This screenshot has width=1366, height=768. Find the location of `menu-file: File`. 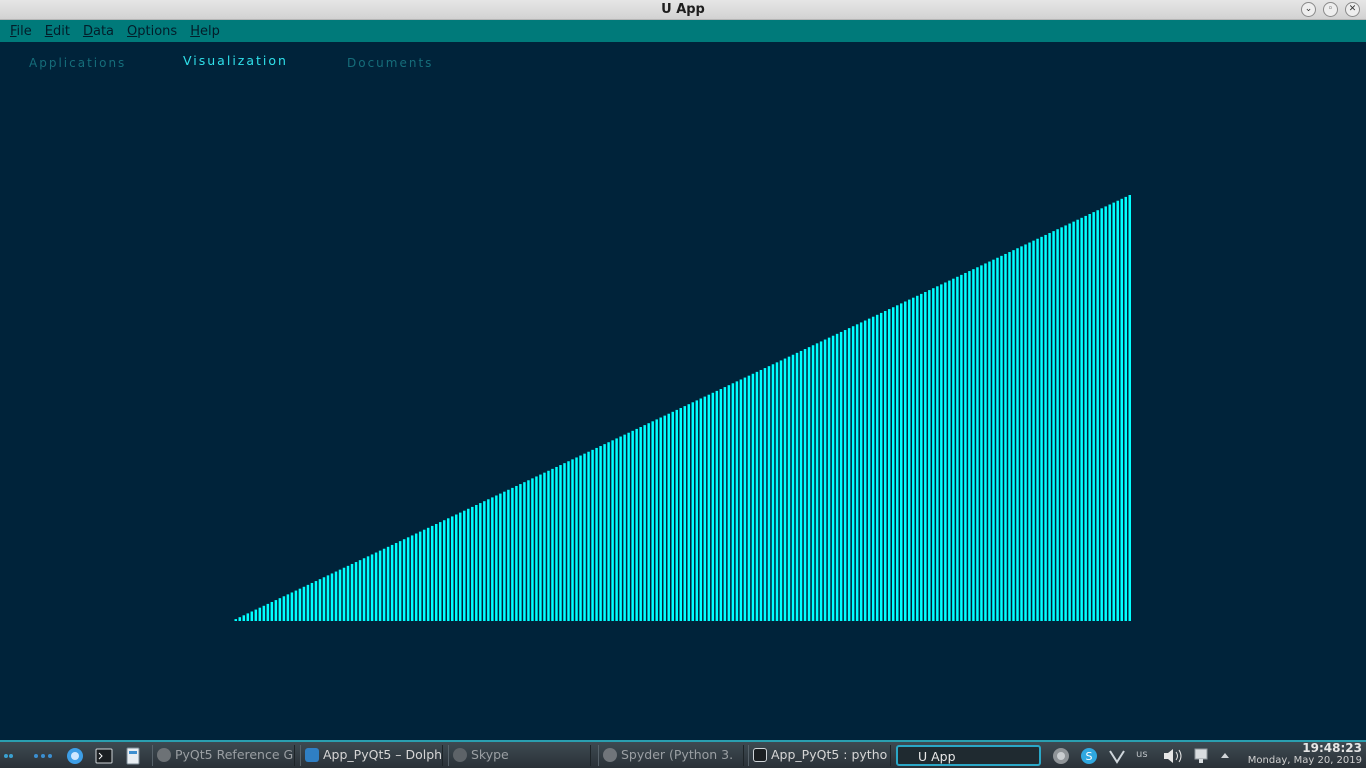

menu-file: File is located at coordinates (21, 31).